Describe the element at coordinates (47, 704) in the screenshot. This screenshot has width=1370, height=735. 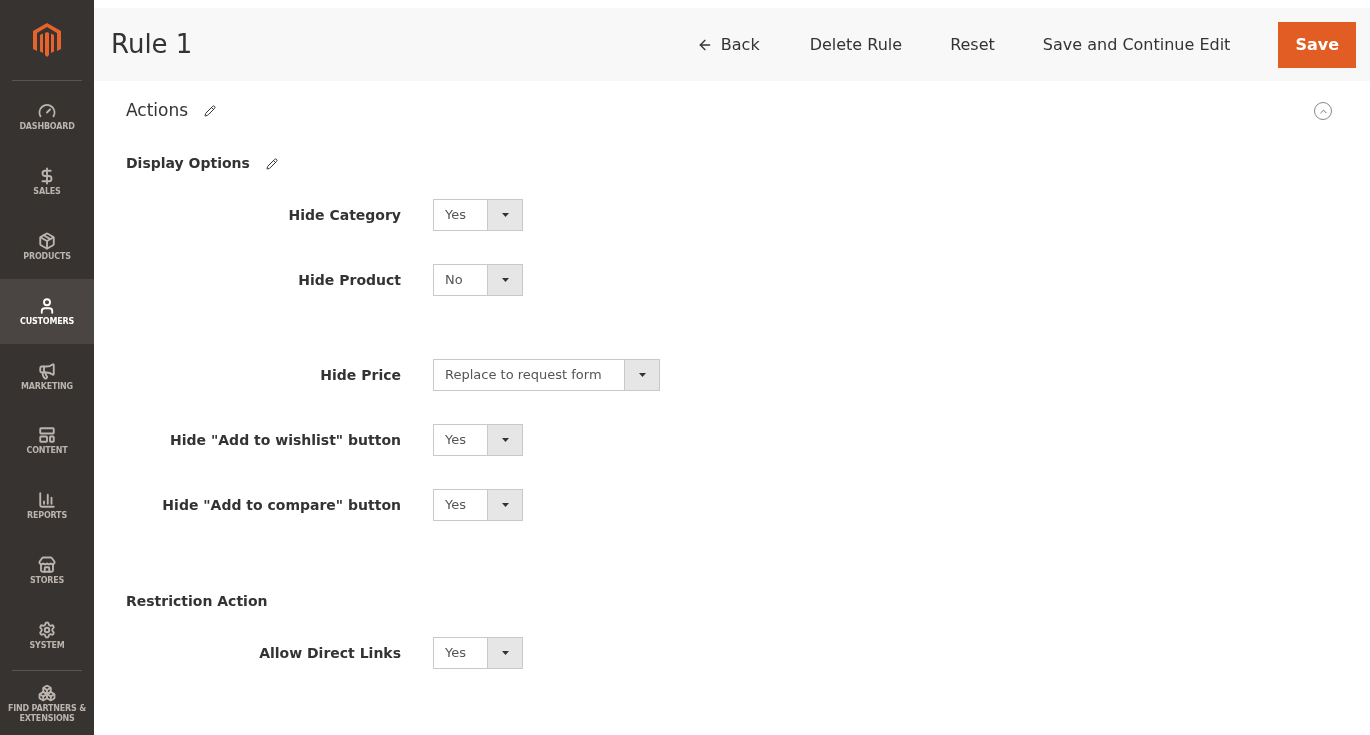
I see `sidebar-item: FIND PARTNERS & EXTENSIONS` at that location.